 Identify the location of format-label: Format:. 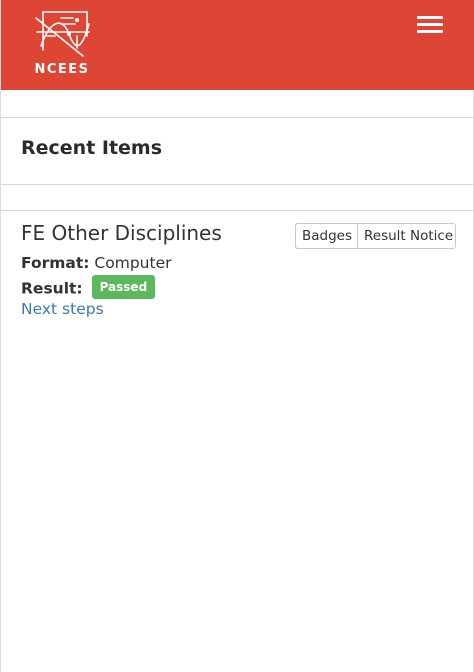
(55, 263).